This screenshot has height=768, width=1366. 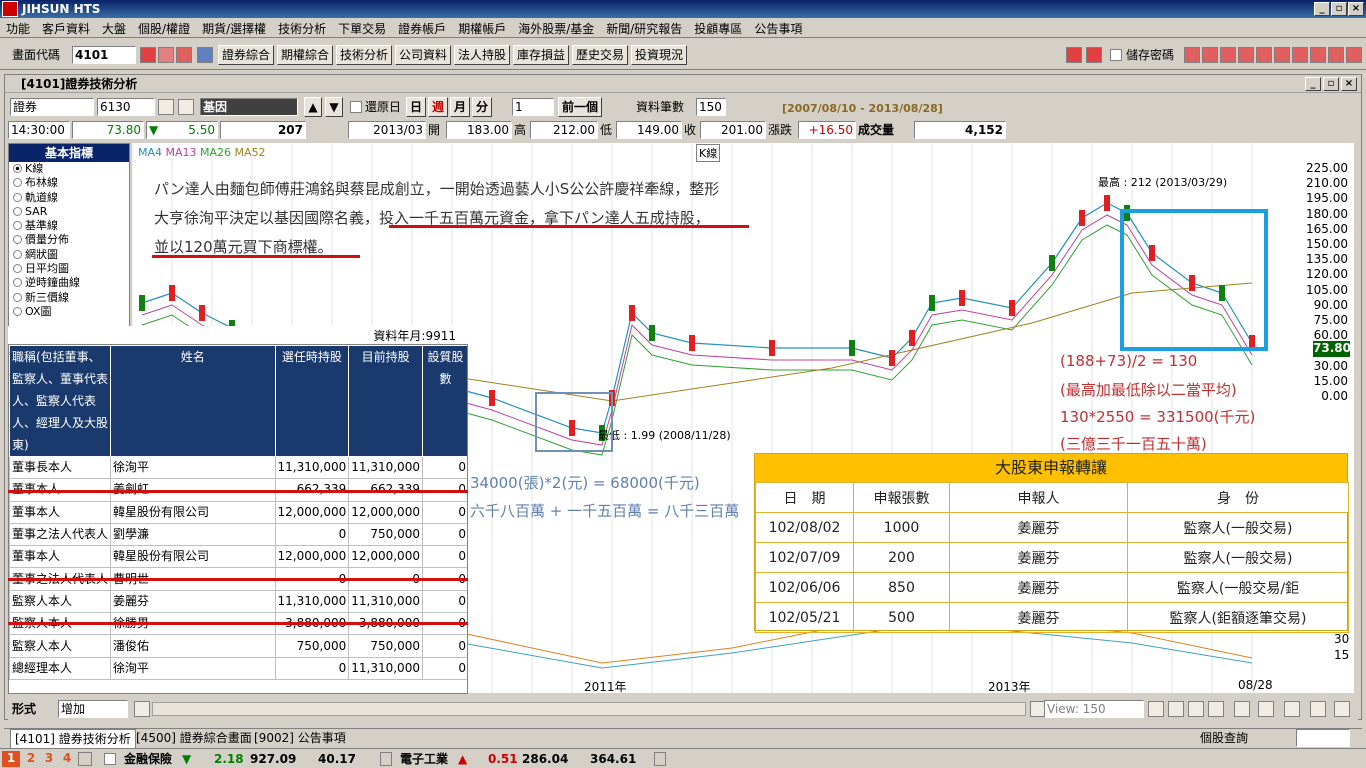 What do you see at coordinates (1313, 84) in the screenshot?
I see `doc-minimize-button: _` at bounding box center [1313, 84].